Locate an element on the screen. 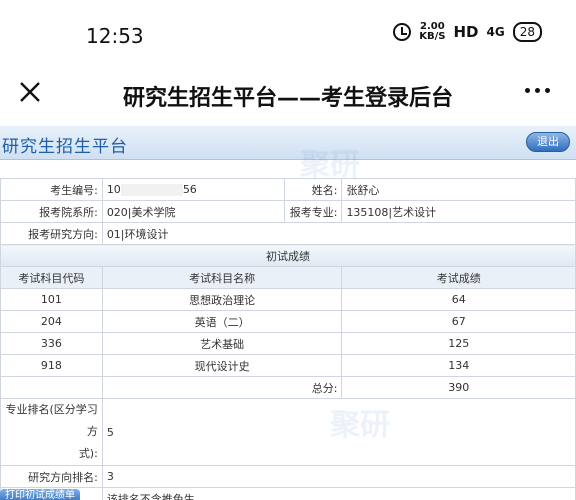  network-speed: 2.00 KB/S is located at coordinates (432, 32).